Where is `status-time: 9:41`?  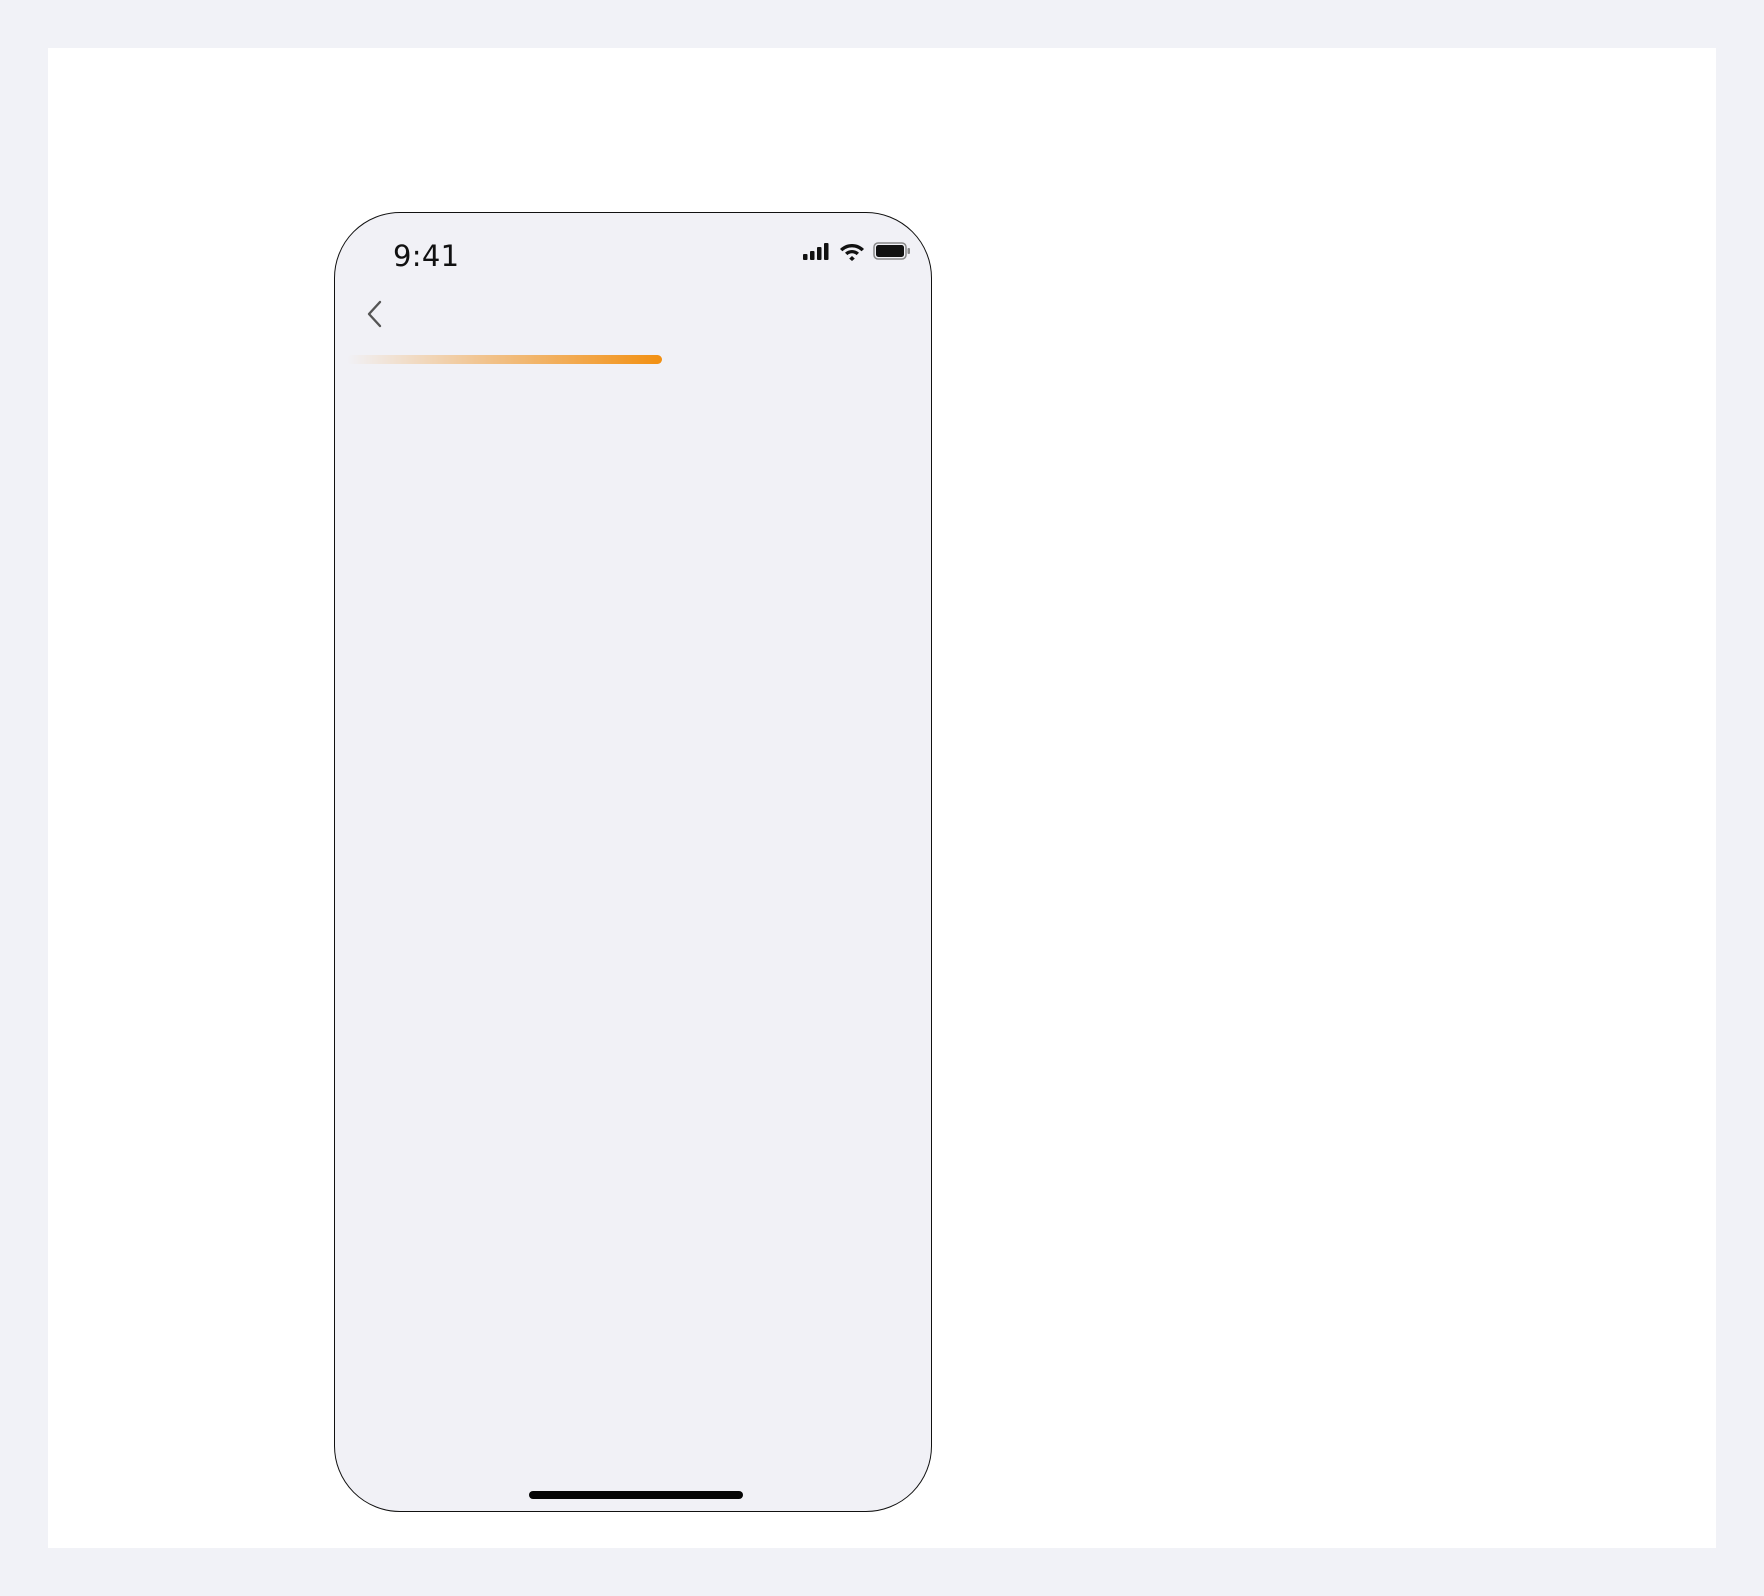 status-time: 9:41 is located at coordinates (426, 256).